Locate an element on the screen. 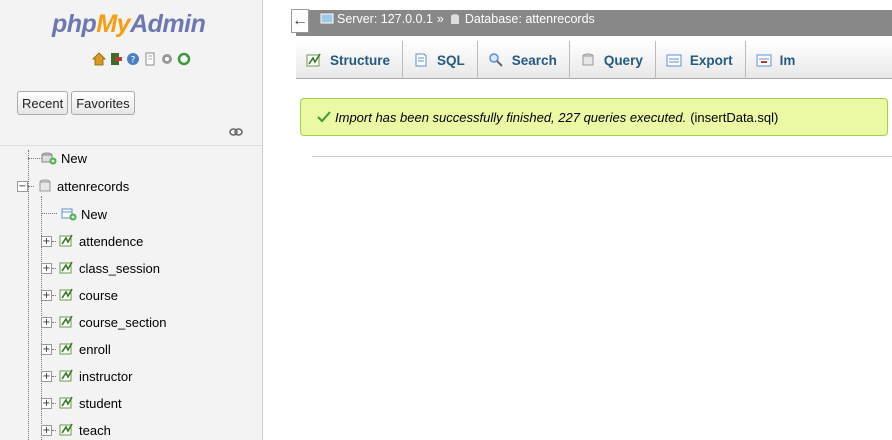  tab-import: Im is located at coordinates (777, 60).